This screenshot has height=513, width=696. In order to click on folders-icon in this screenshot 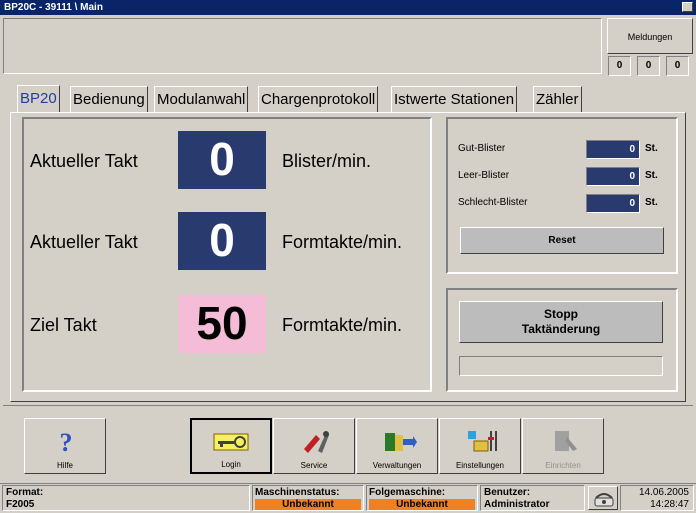, I will do `click(397, 440)`.